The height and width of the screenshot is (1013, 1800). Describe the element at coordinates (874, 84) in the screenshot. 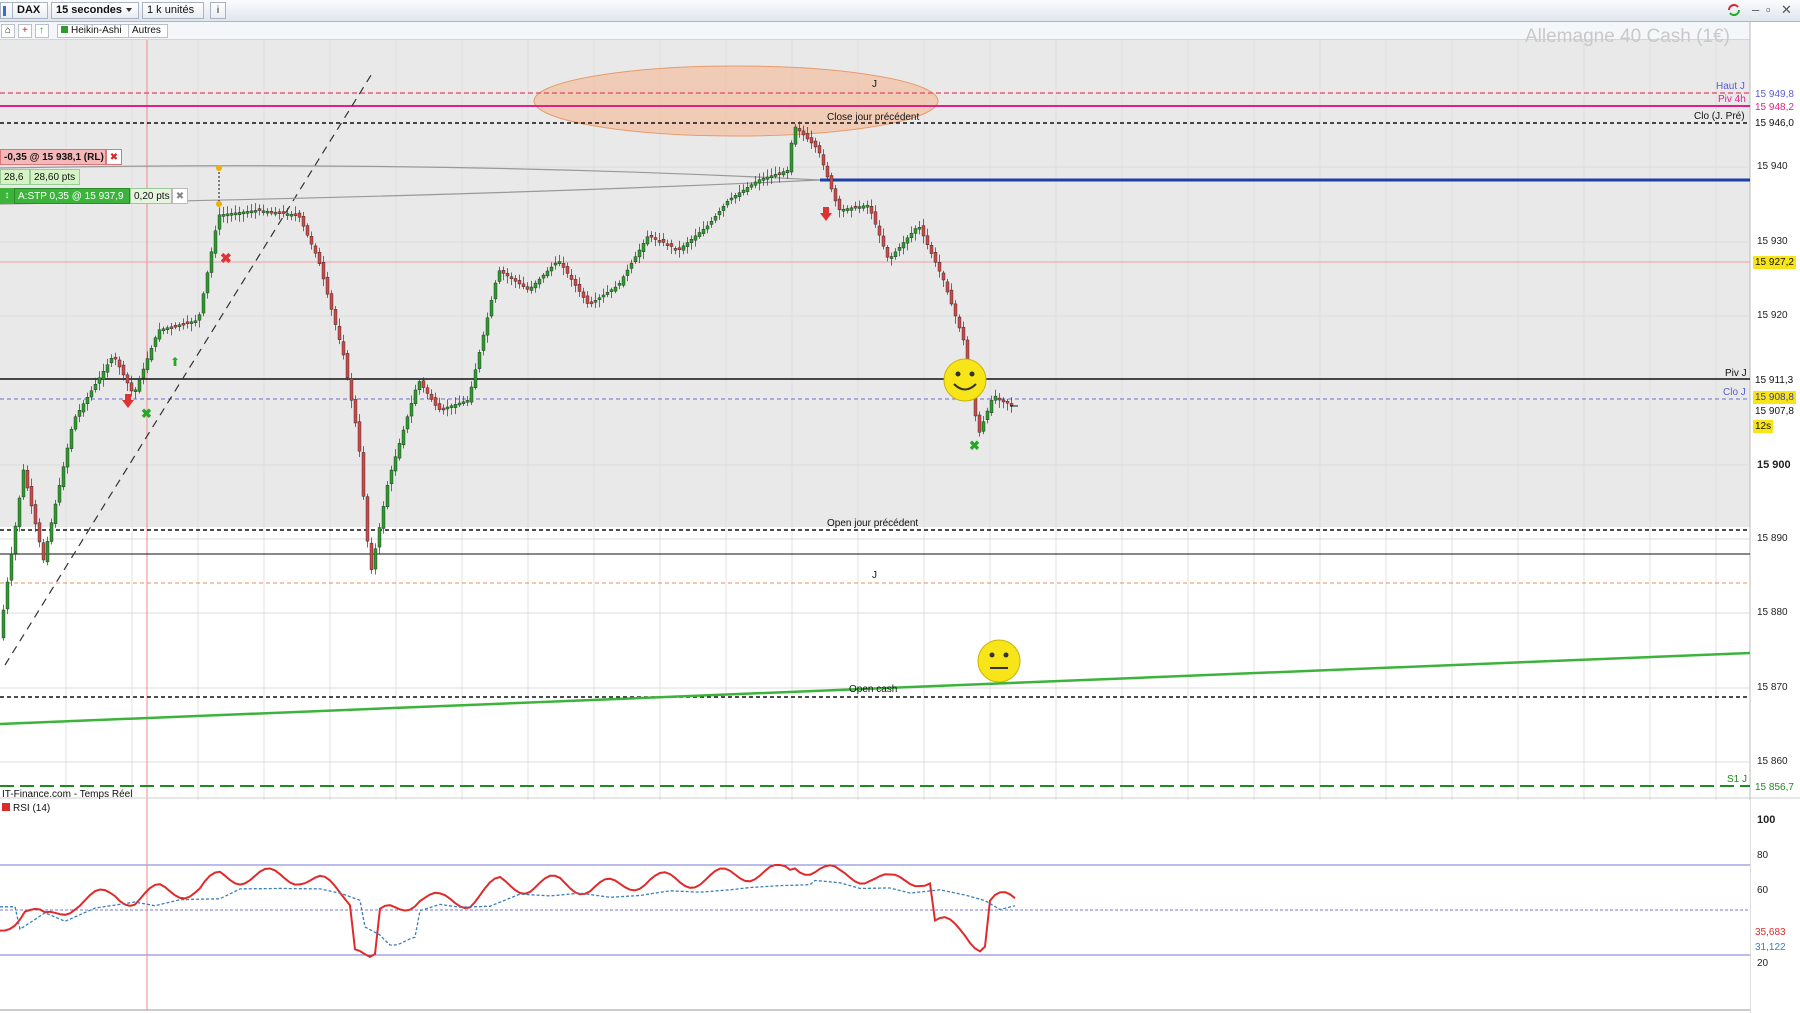

I see `j-label-top: J` at that location.